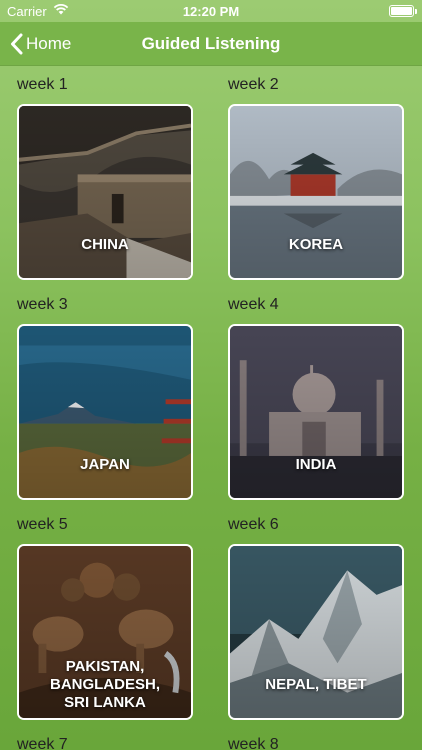  Describe the element at coordinates (105, 632) in the screenshot. I see `week-card-pakistan-bangladesh-sri-lanka: PAKISTAN, BANGLADESH, SRI LANKA` at that location.